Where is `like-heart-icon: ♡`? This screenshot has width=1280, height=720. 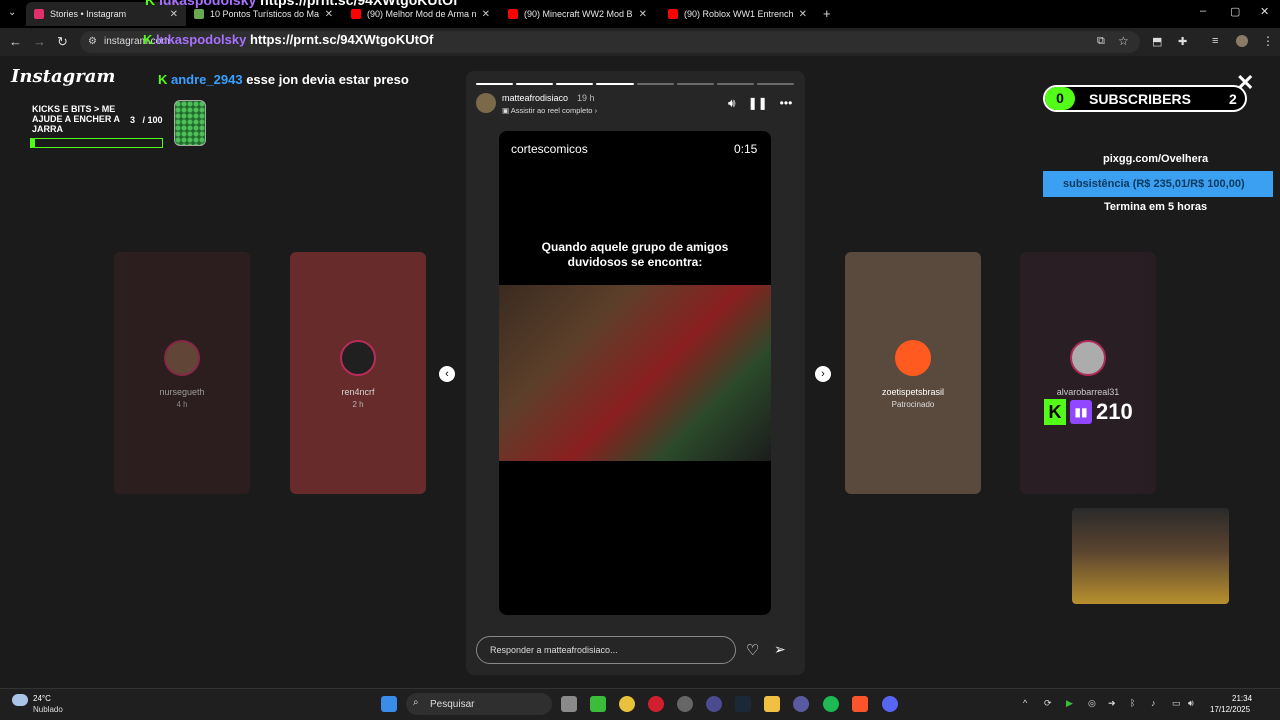 like-heart-icon: ♡ is located at coordinates (752, 650).